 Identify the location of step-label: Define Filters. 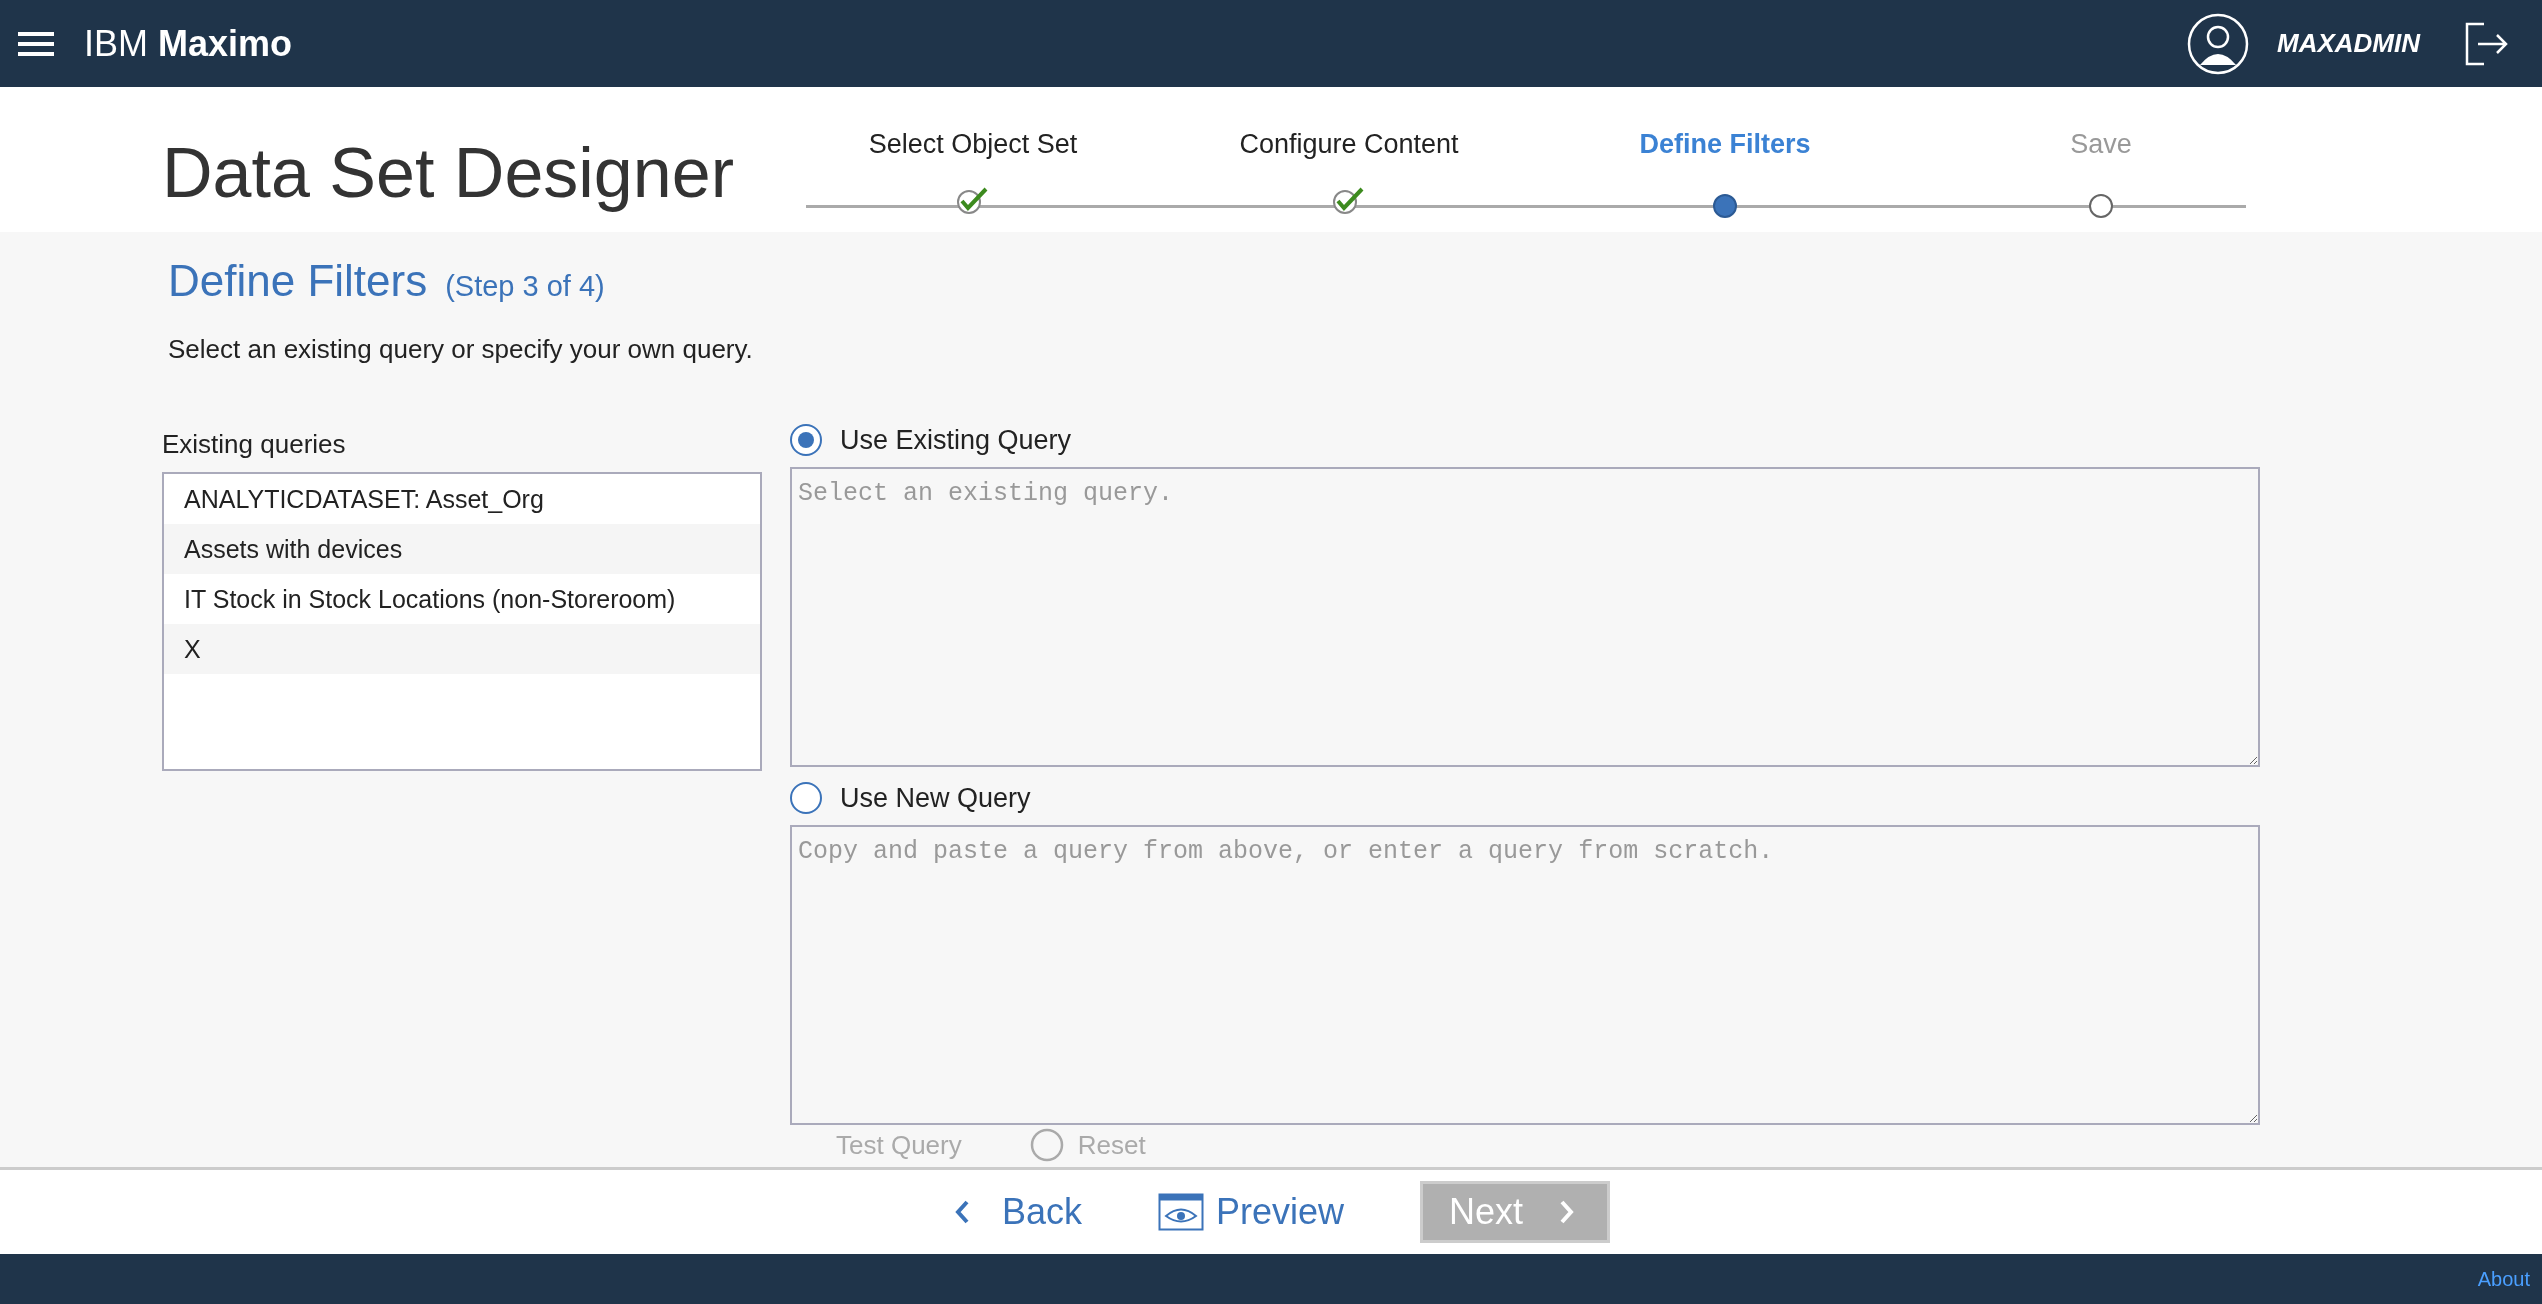
(1725, 144).